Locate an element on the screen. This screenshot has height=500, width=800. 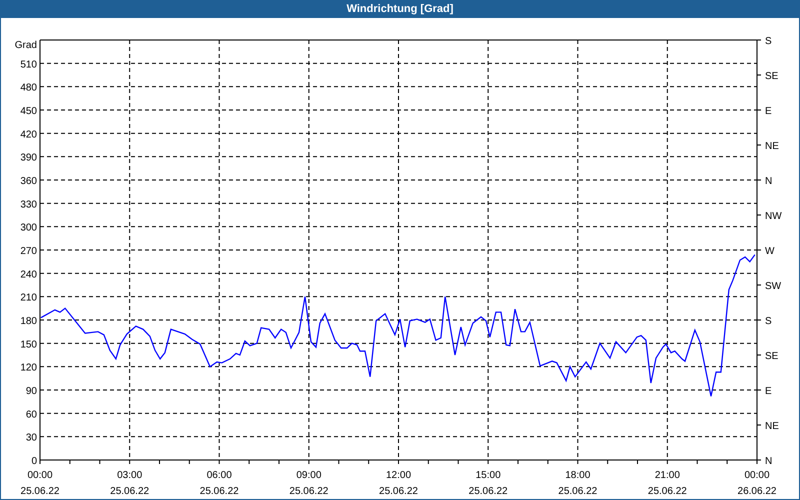
x-tick-date: 26.06.22 is located at coordinates (757, 491).